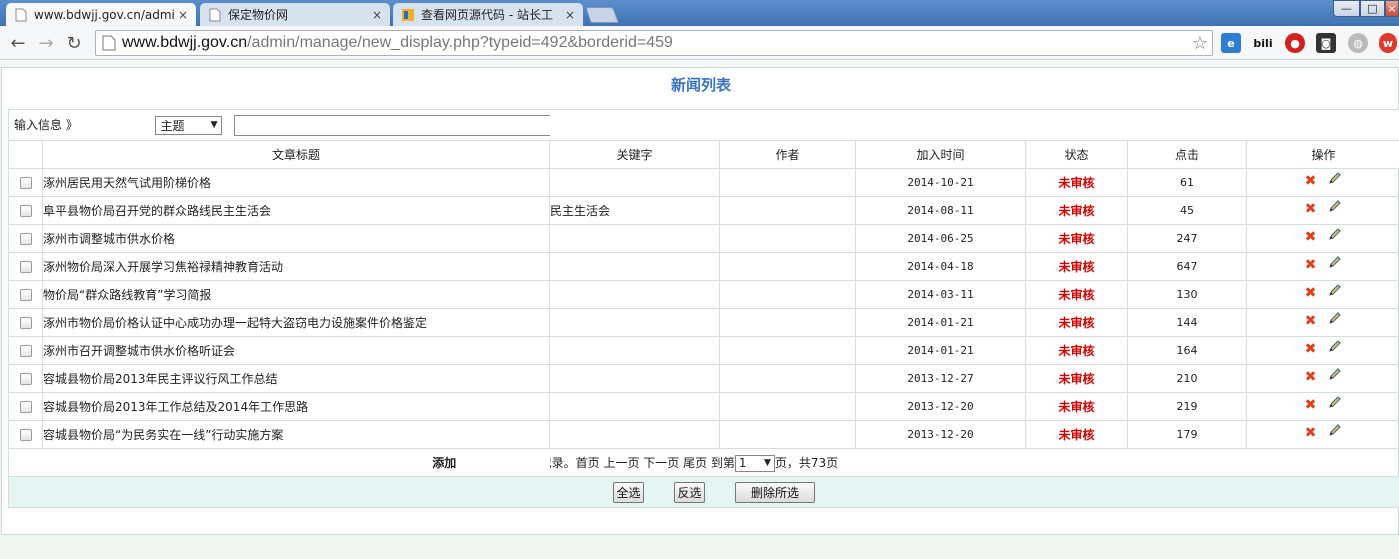 This screenshot has height=559, width=1399. Describe the element at coordinates (296, 406) in the screenshot. I see `article-title: 容城县物价局2013年工作总结及2014年工作思路` at that location.